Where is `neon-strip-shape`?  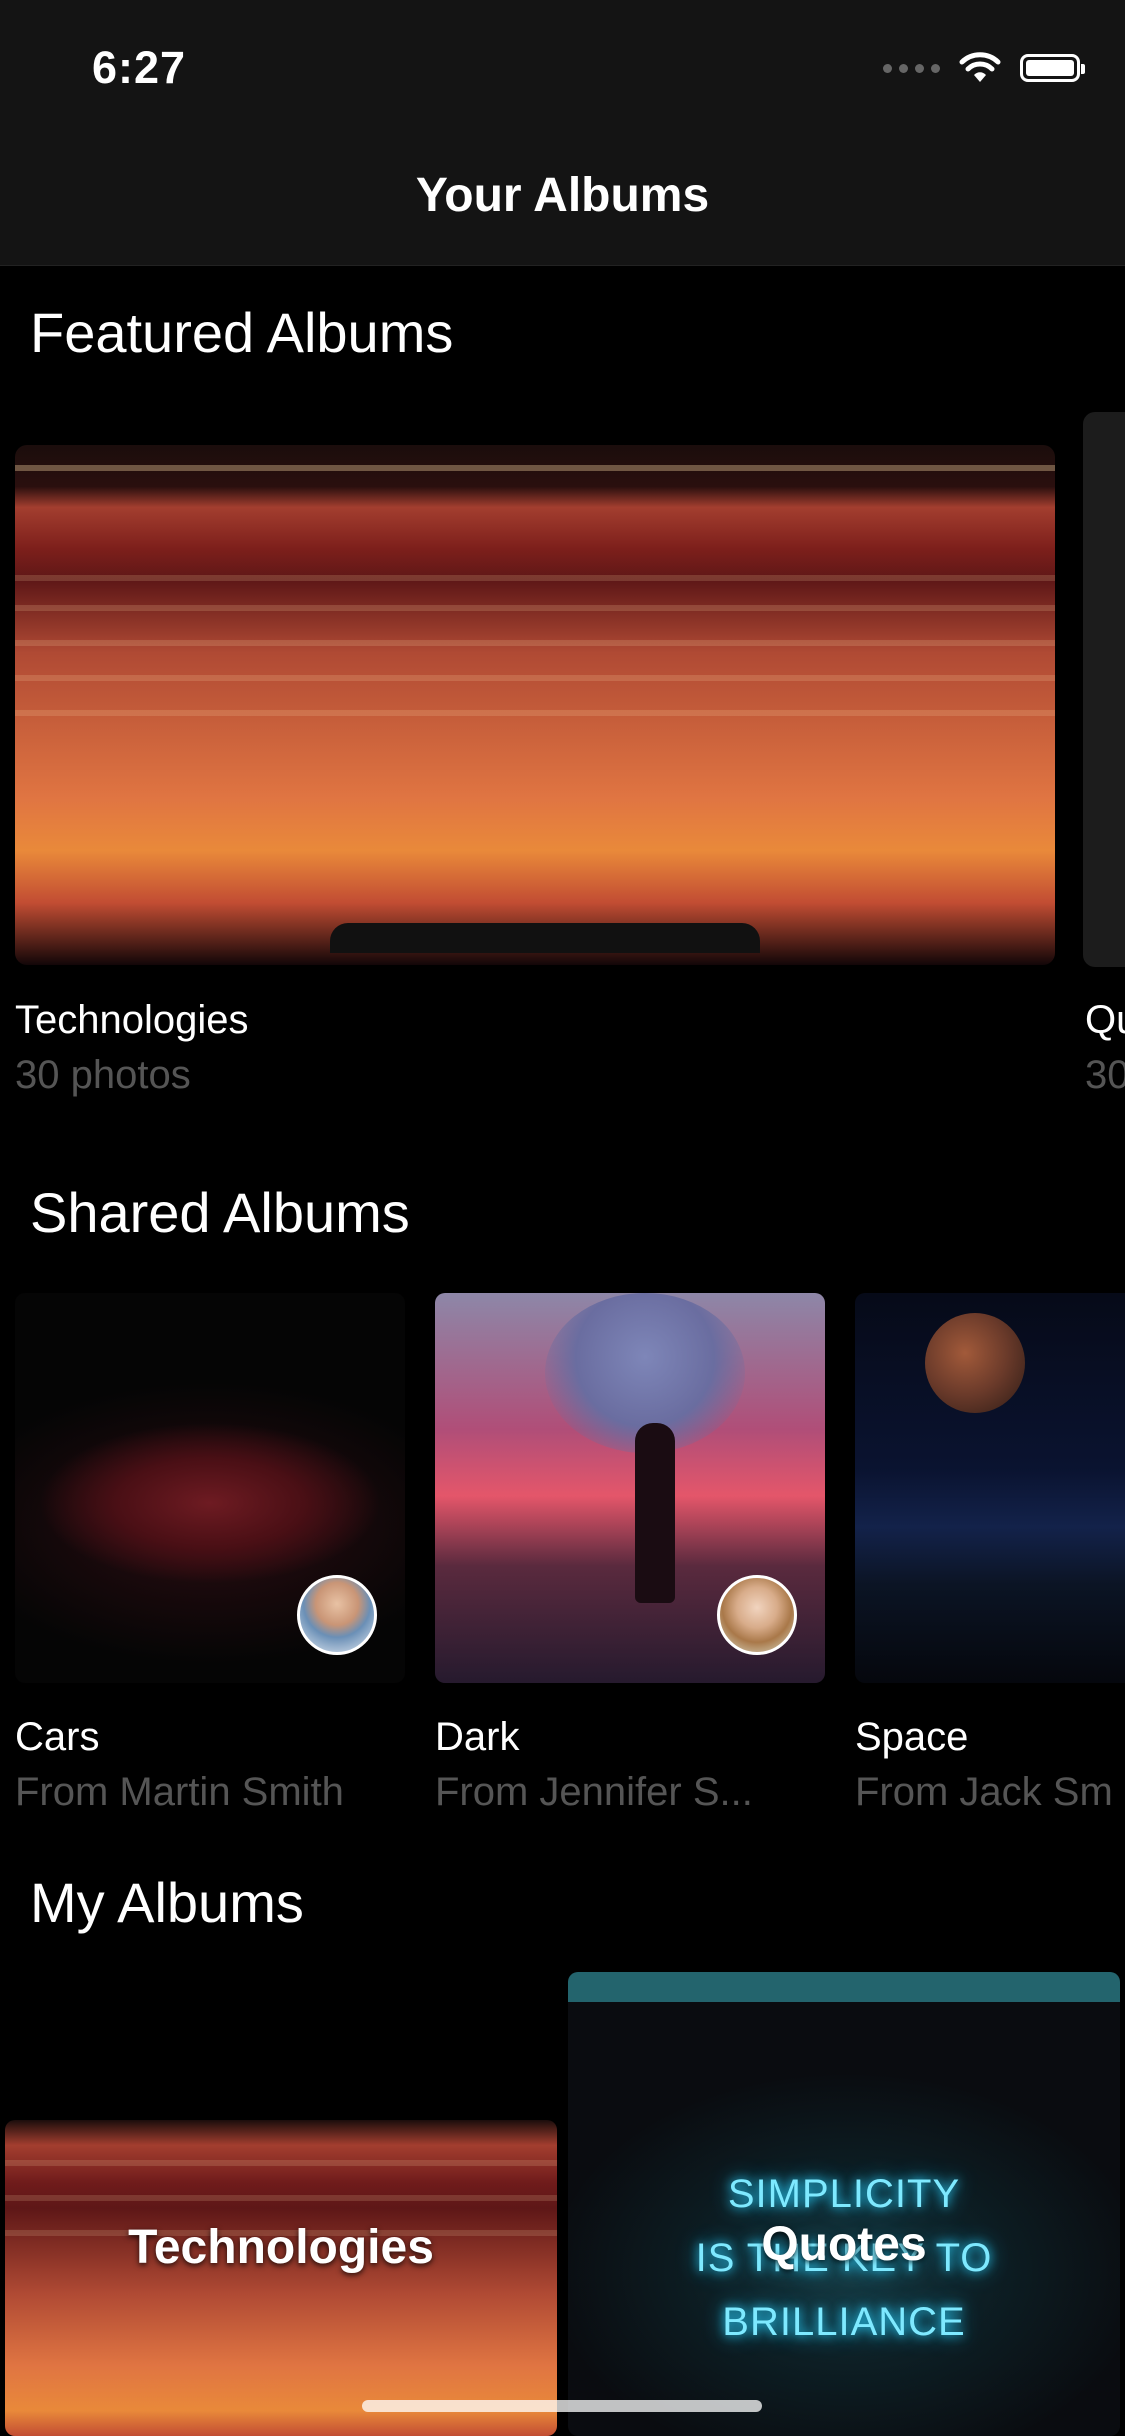 neon-strip-shape is located at coordinates (844, 1987).